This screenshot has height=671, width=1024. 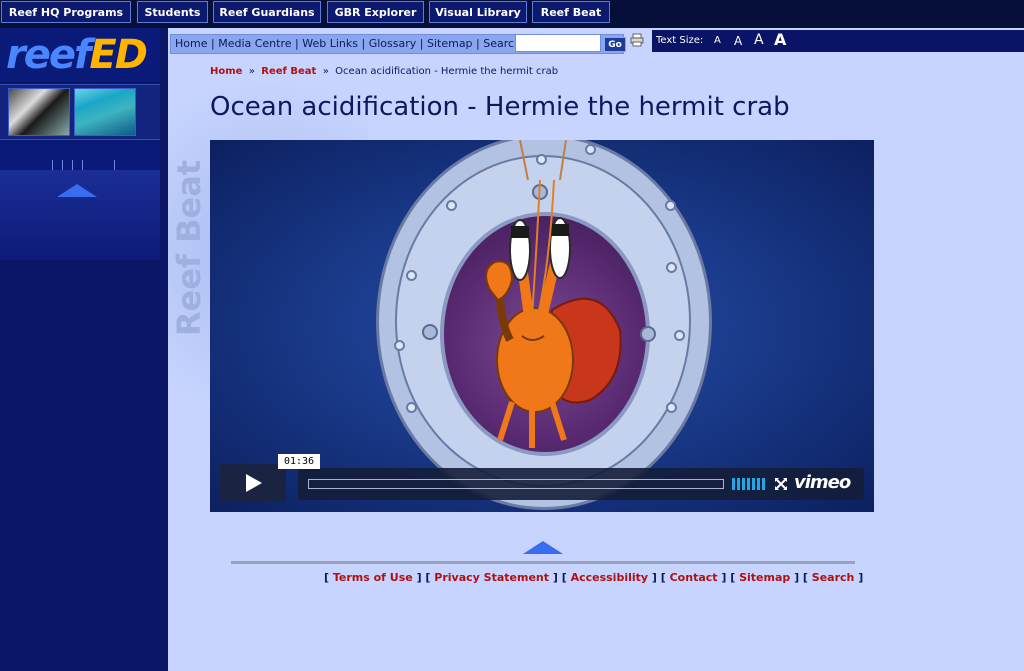 I want to click on print-icon, so click(x=637, y=40).